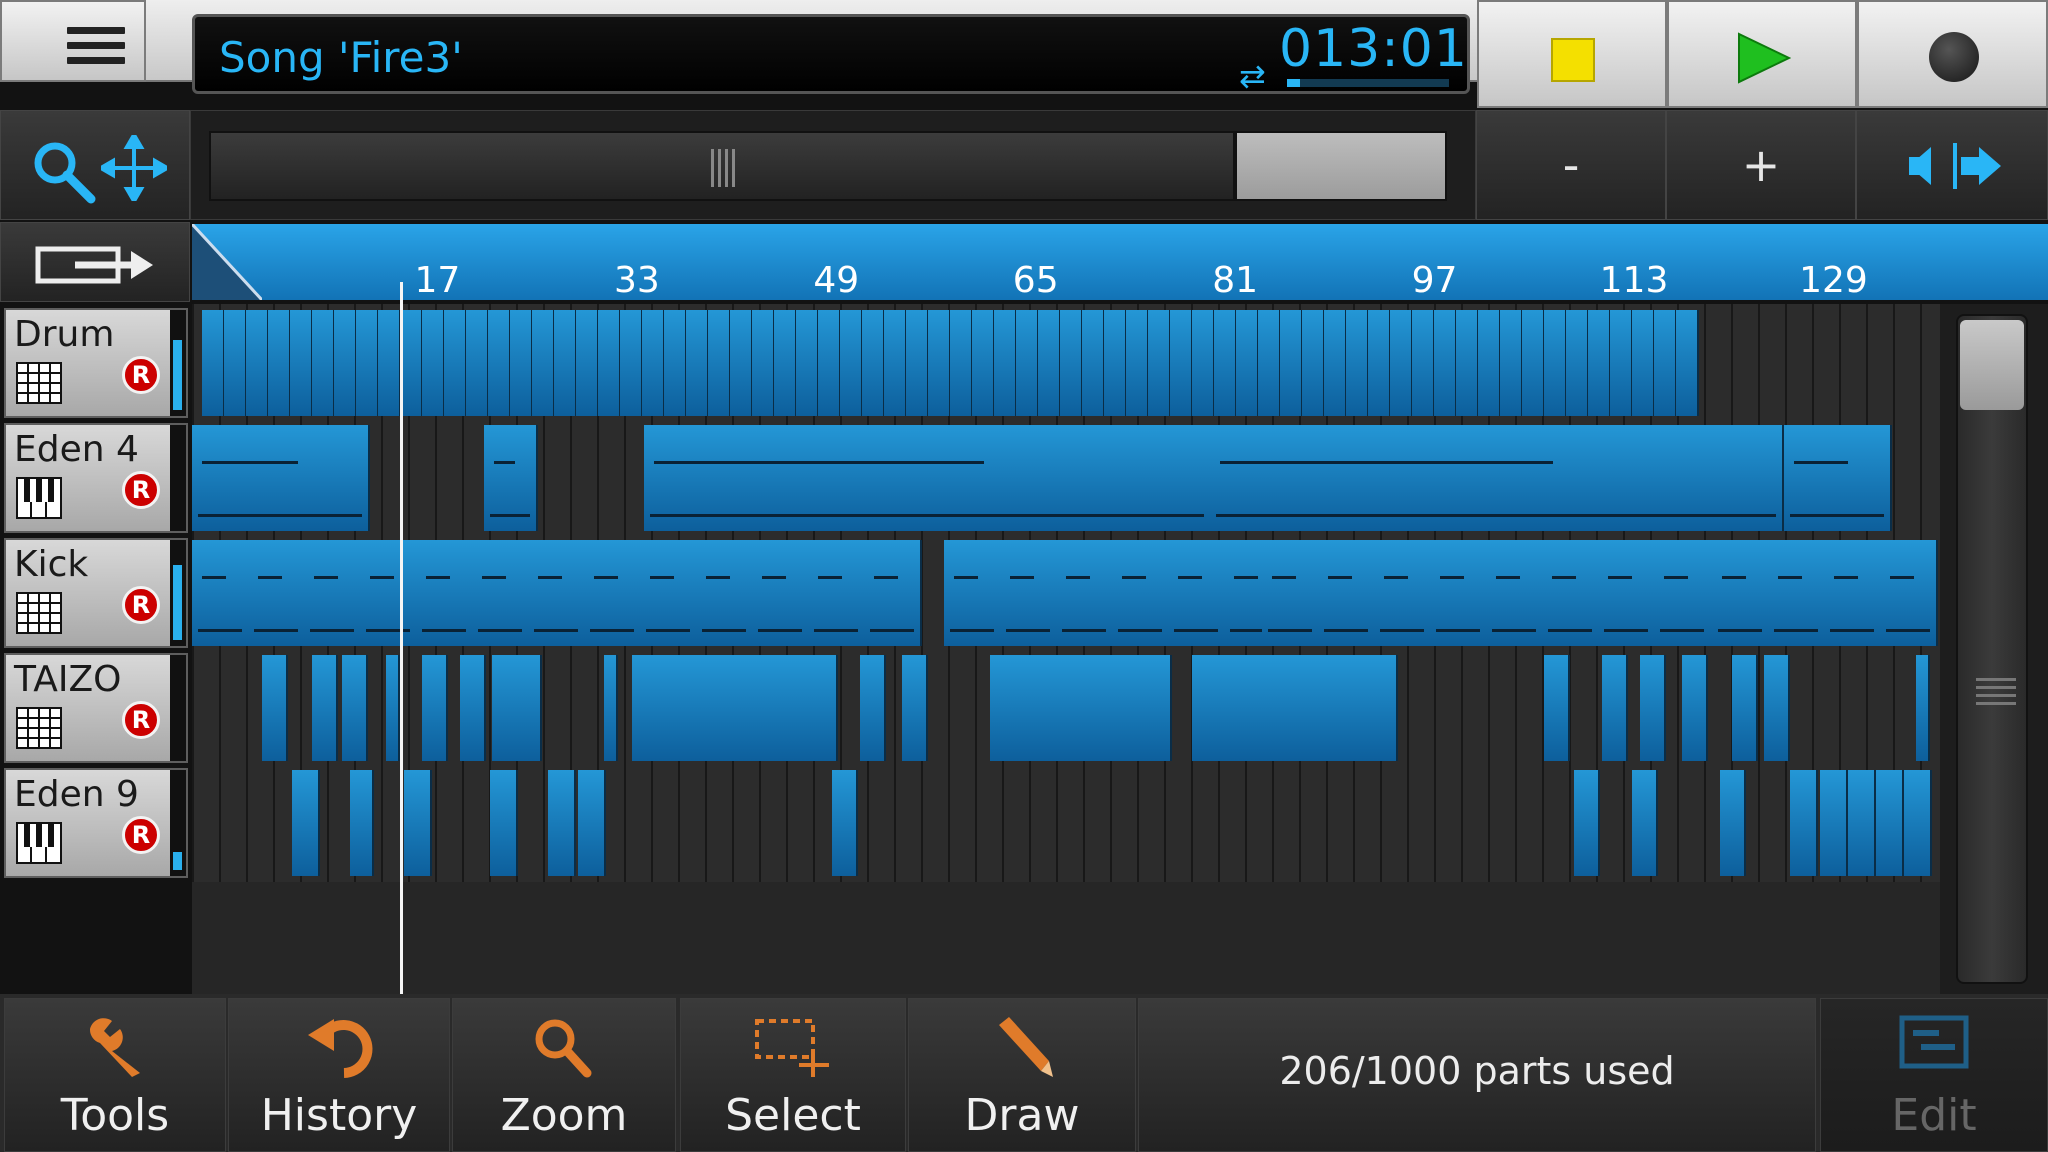  I want to click on vertical-scroll-bar, so click(1994, 649).